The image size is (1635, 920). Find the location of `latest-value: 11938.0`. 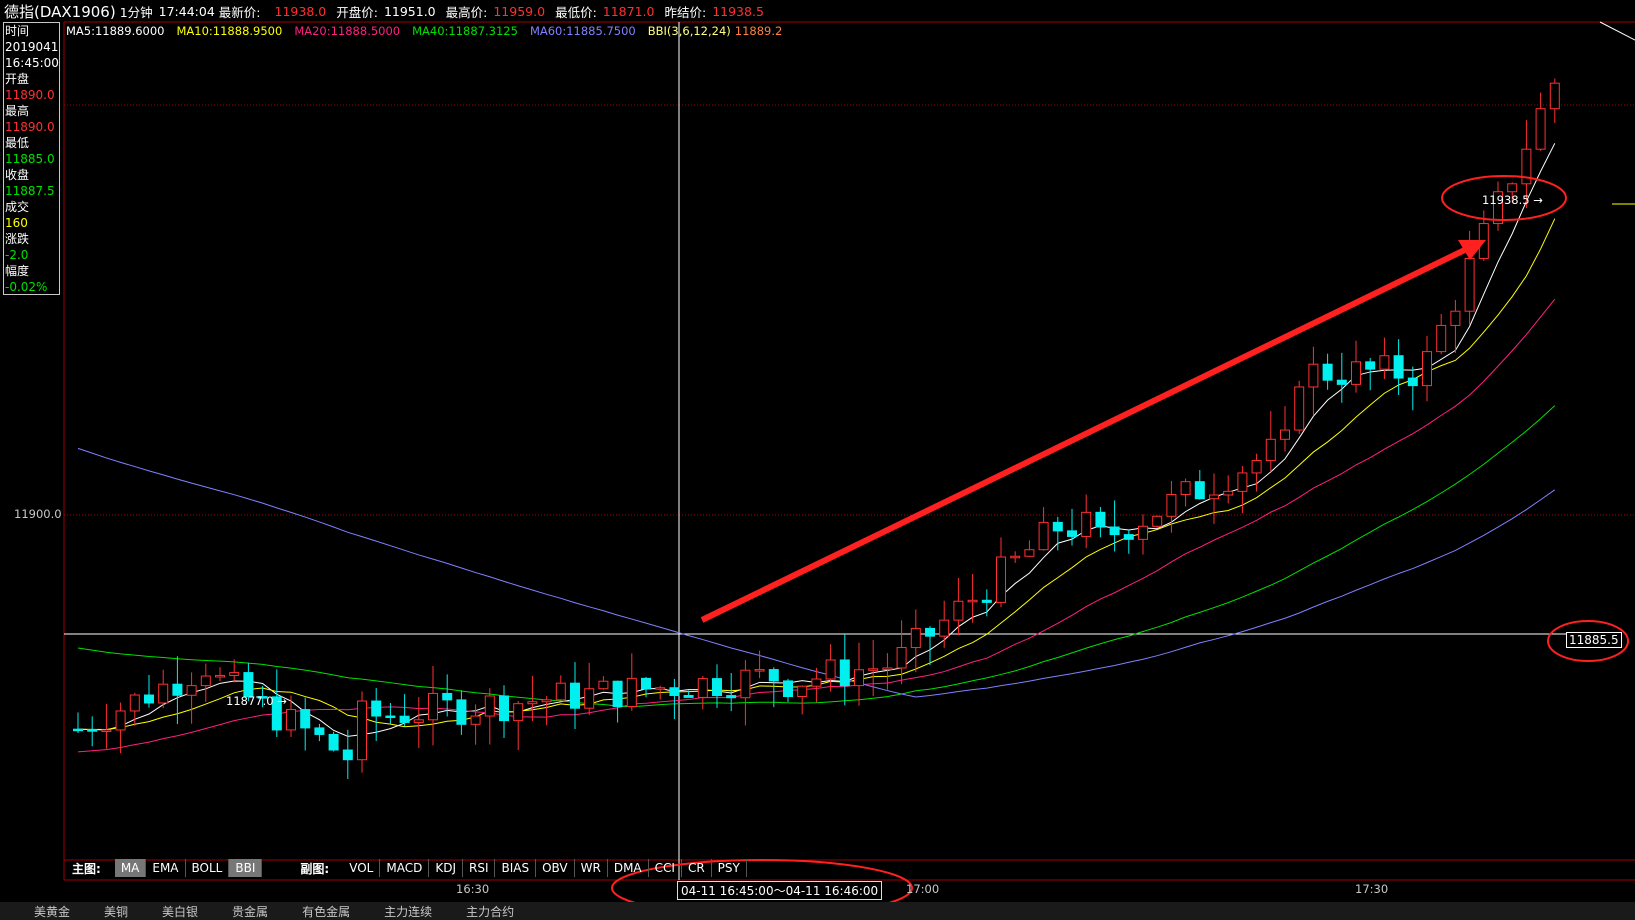

latest-value: 11938.0 is located at coordinates (300, 11).